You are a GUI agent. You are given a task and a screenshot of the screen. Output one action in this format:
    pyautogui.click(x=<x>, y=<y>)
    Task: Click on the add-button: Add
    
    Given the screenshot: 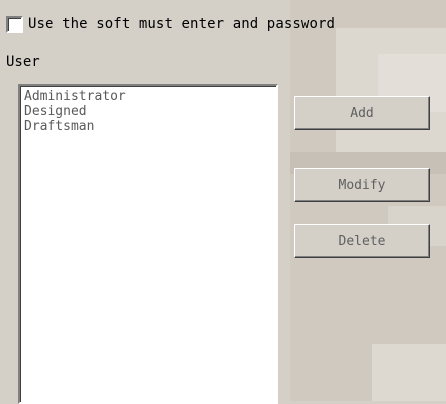 What is the action you would take?
    pyautogui.click(x=362, y=113)
    